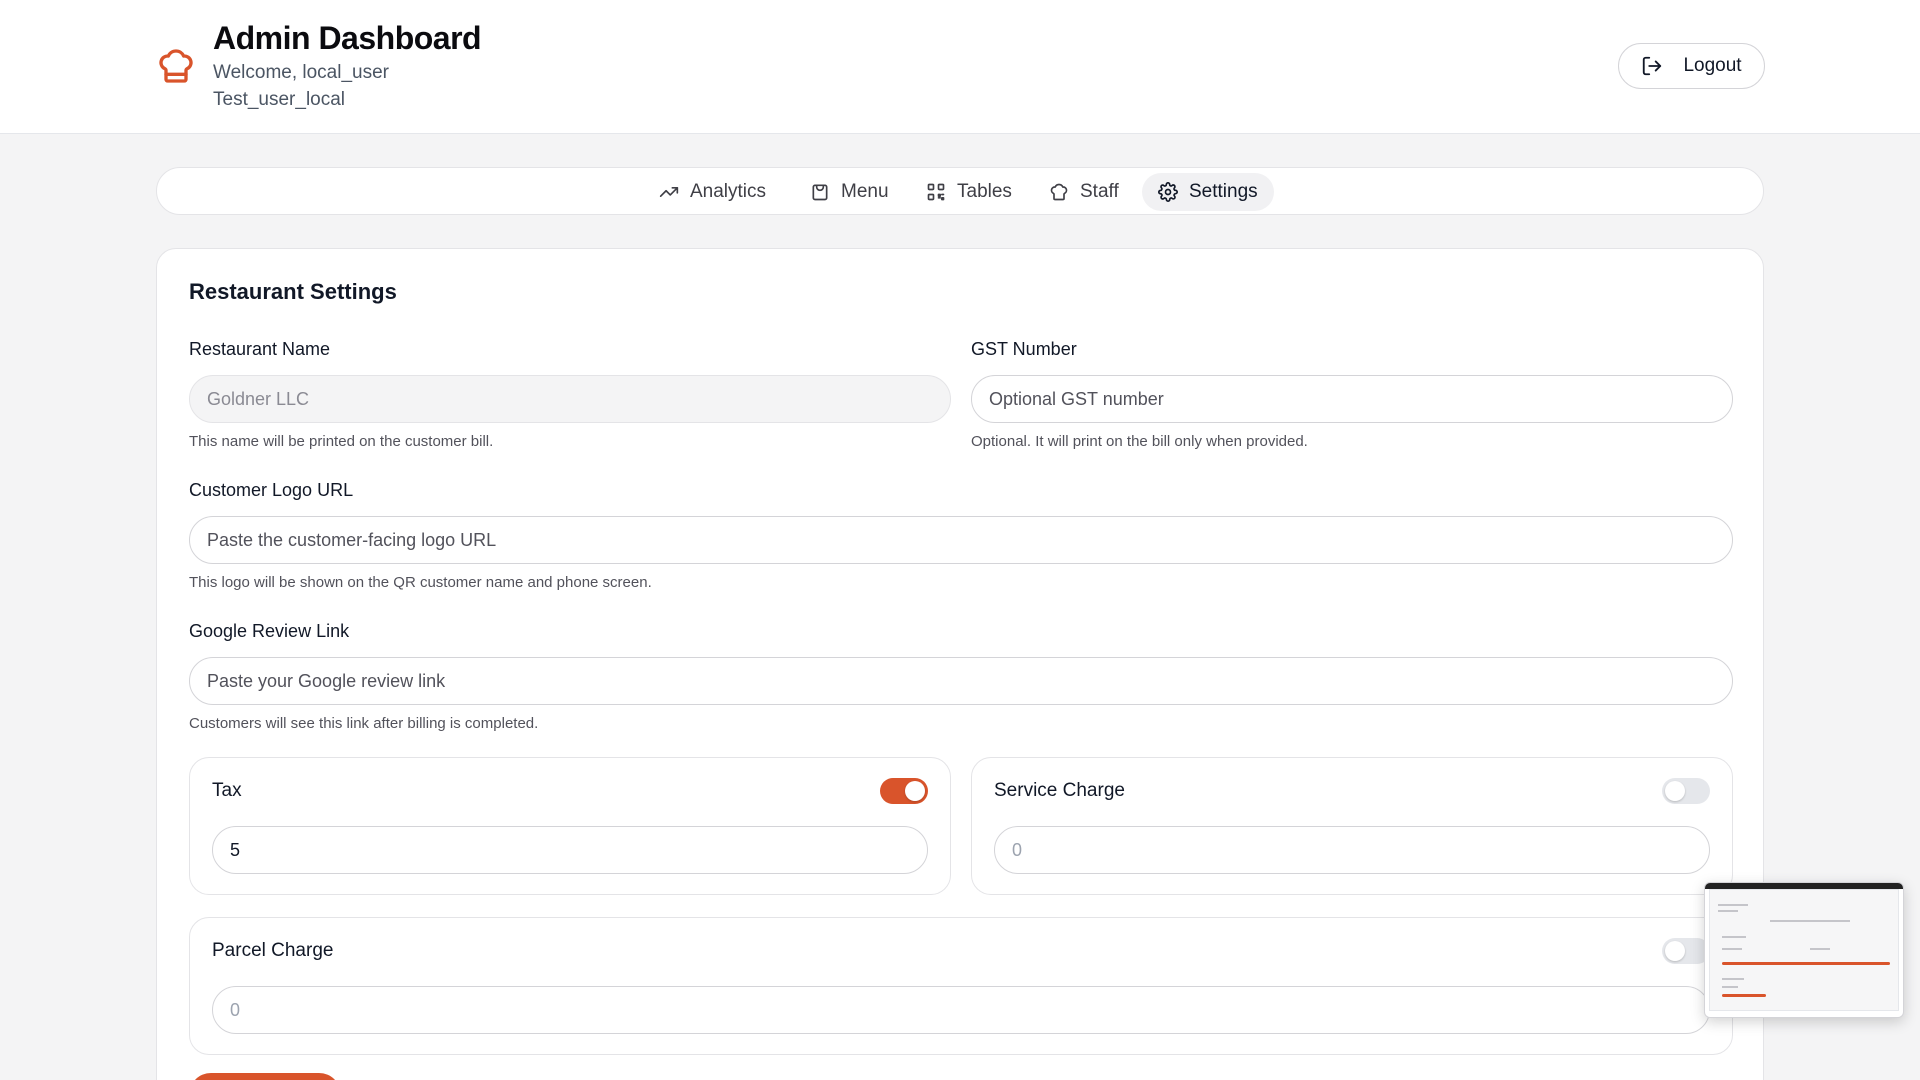 The image size is (1920, 1080). Describe the element at coordinates (904, 791) in the screenshot. I see `tax-toggle` at that location.